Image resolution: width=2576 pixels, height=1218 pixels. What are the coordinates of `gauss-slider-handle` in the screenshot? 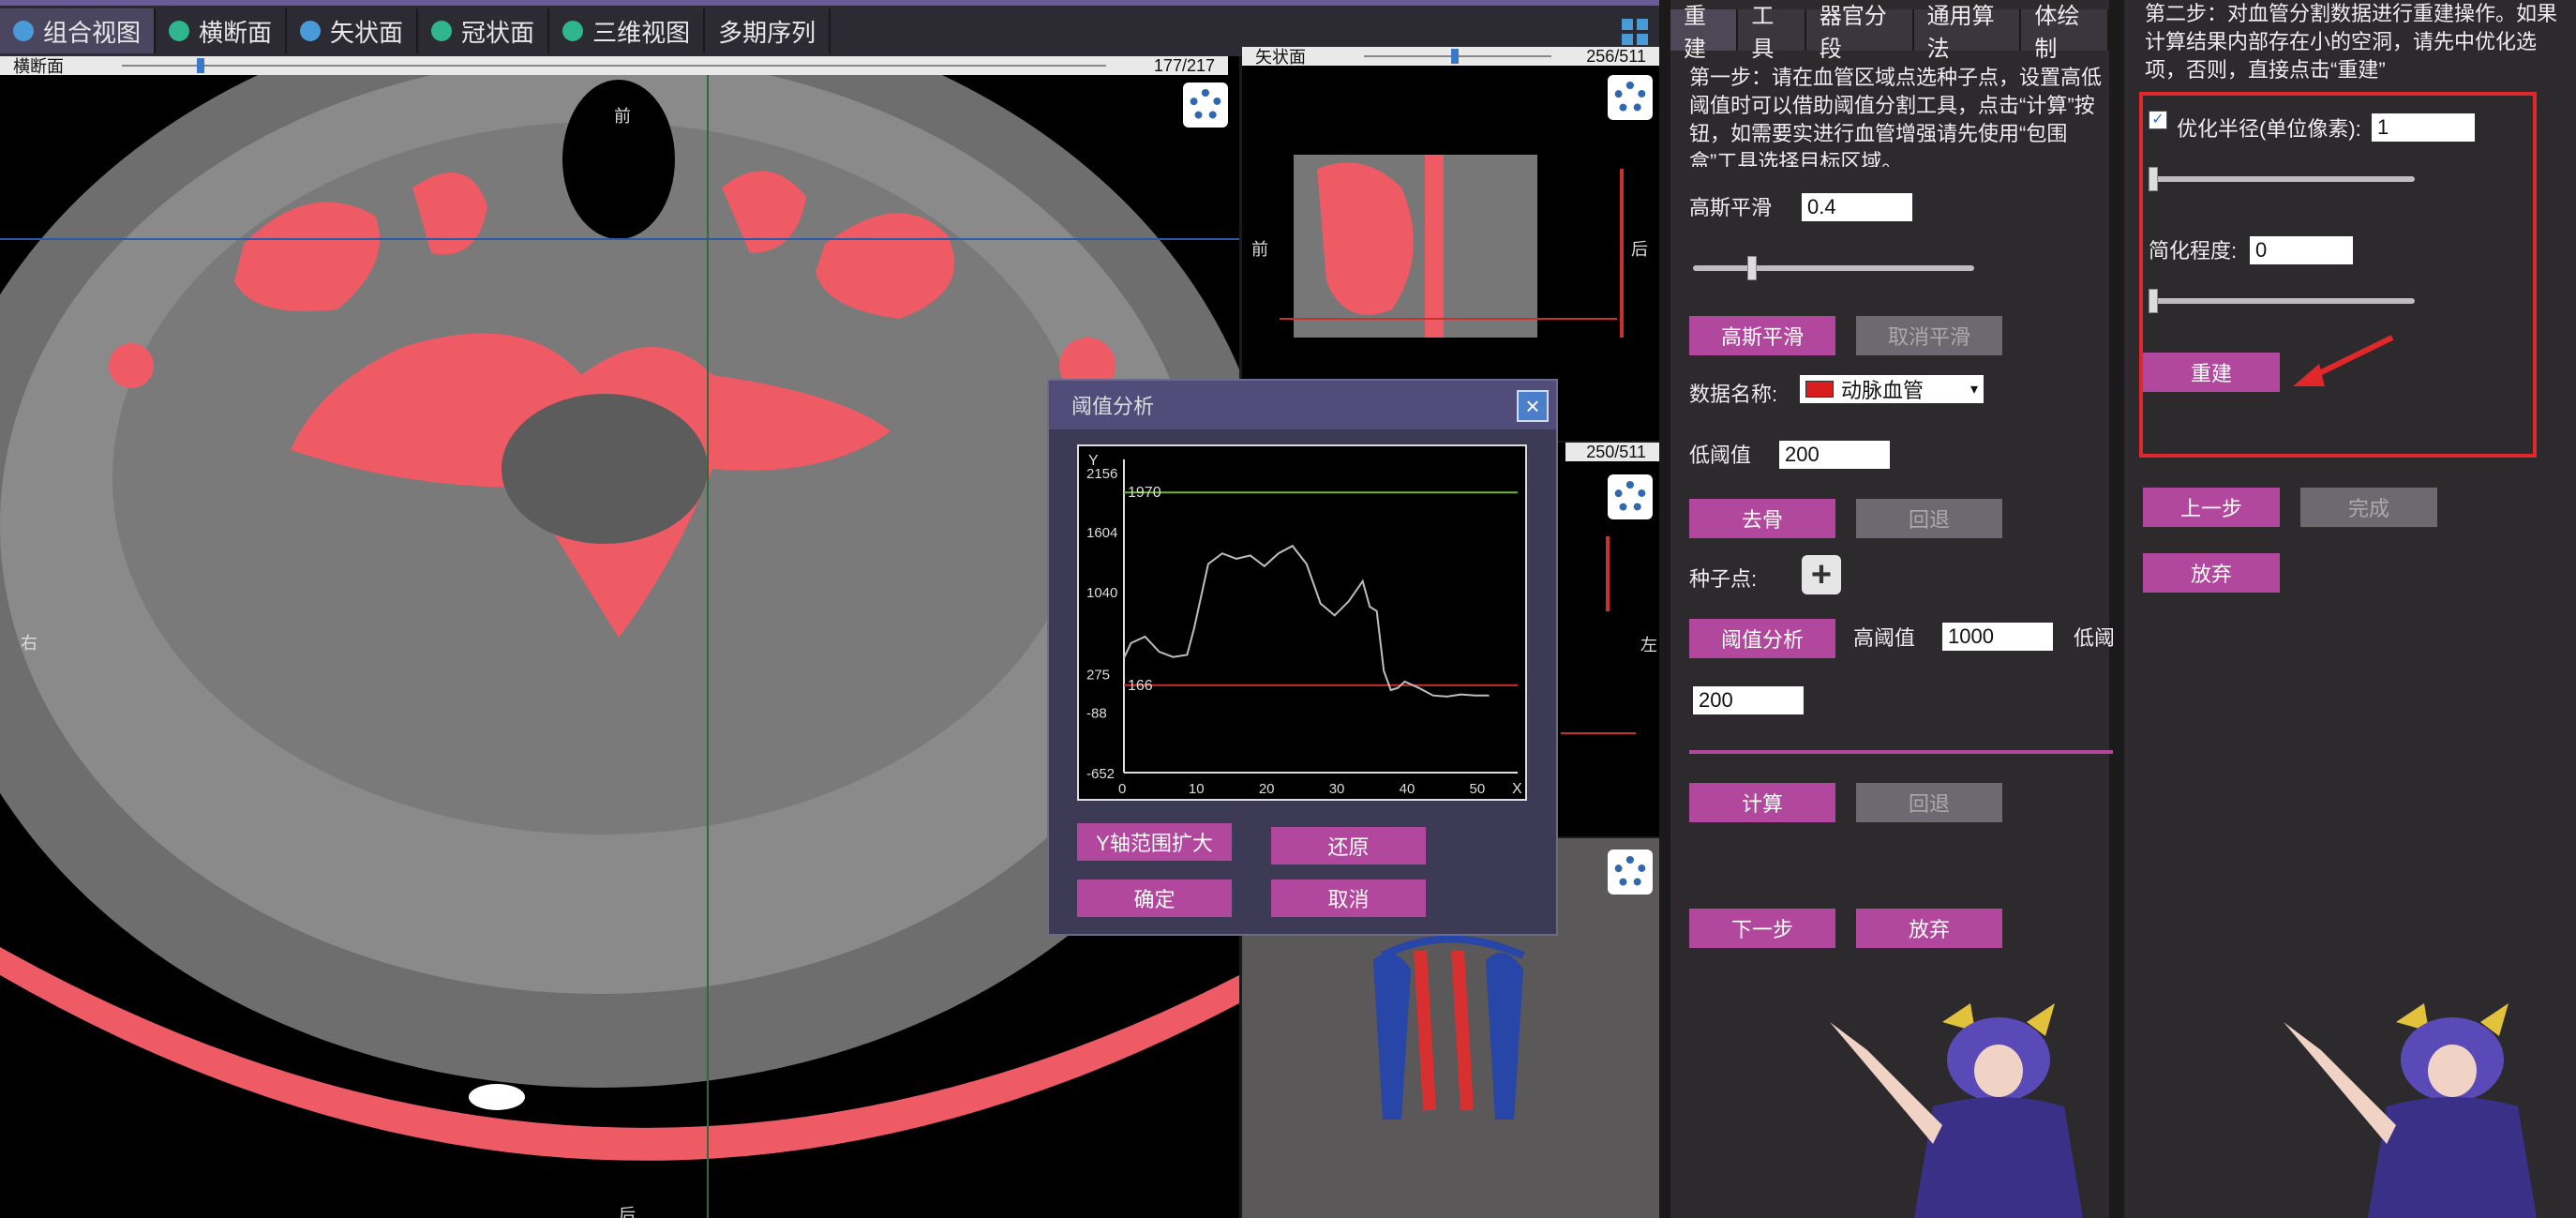 It's located at (1752, 268).